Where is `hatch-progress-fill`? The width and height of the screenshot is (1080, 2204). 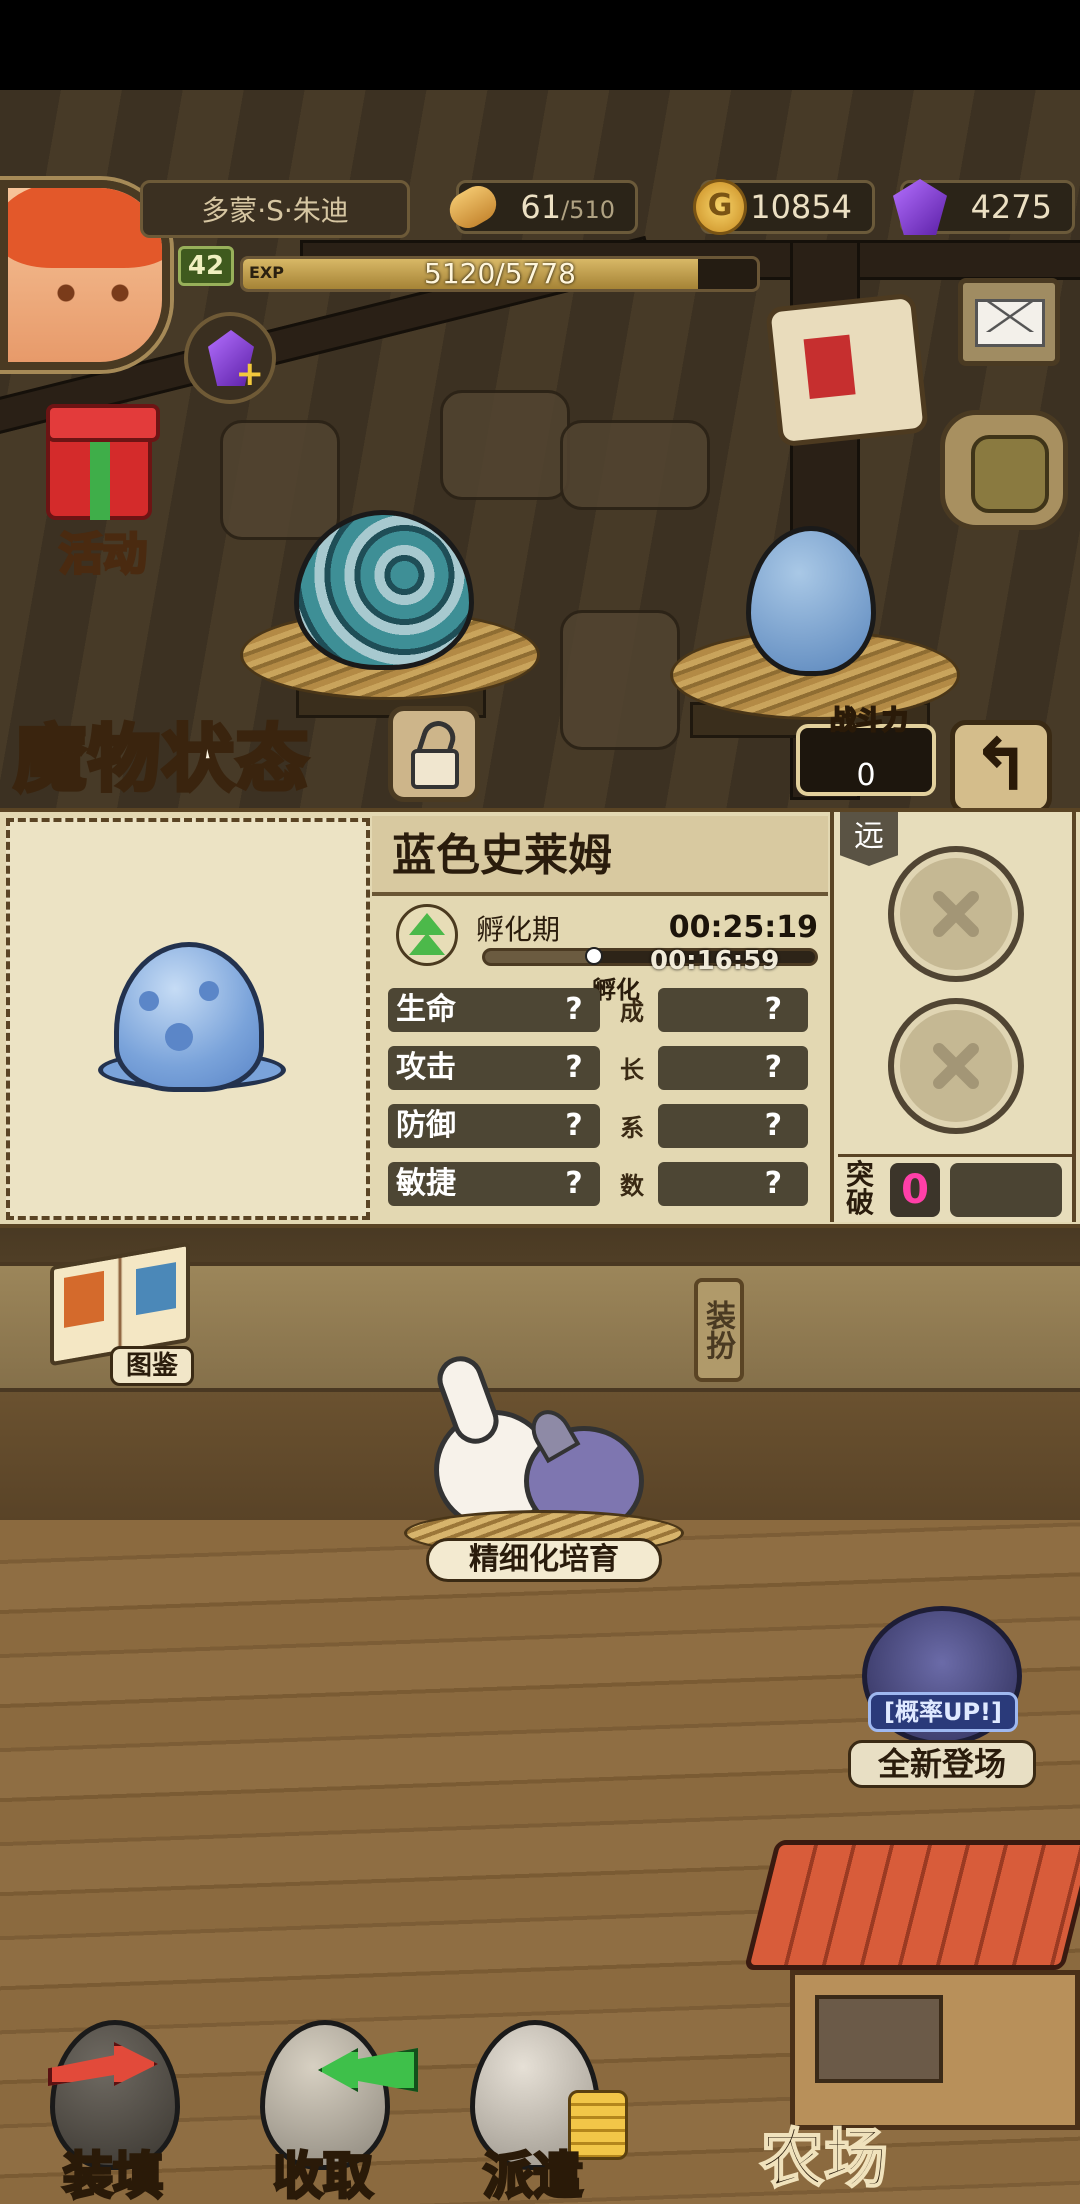 hatch-progress-fill is located at coordinates (539, 957).